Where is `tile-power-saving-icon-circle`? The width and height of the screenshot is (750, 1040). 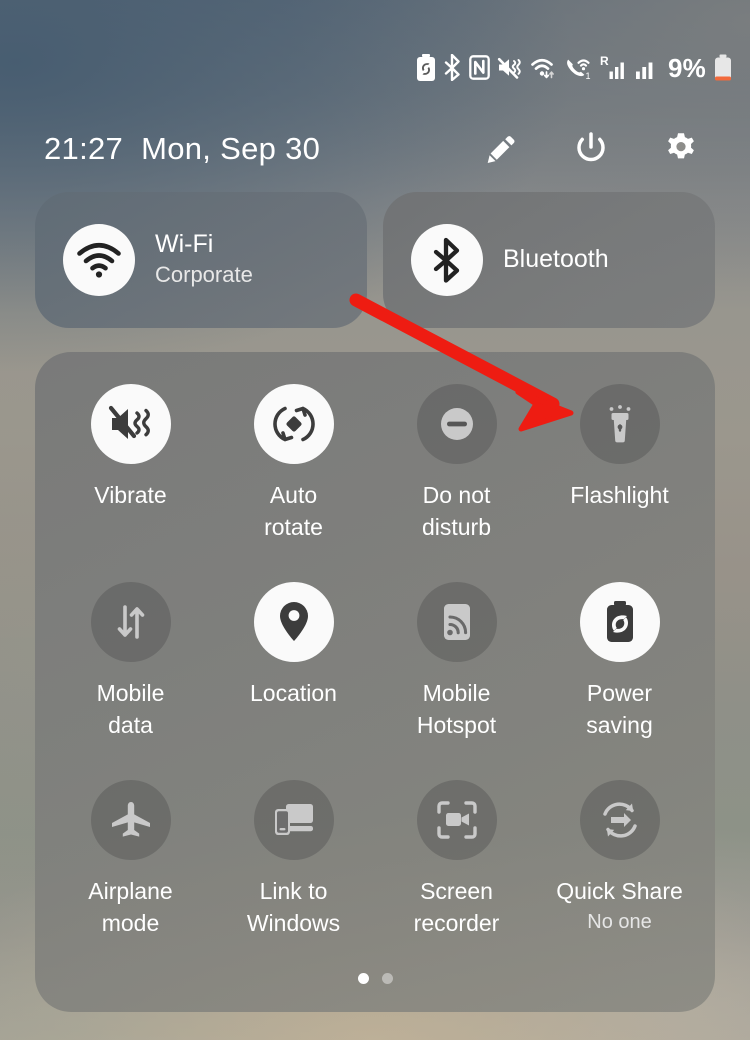 tile-power-saving-icon-circle is located at coordinates (619, 622).